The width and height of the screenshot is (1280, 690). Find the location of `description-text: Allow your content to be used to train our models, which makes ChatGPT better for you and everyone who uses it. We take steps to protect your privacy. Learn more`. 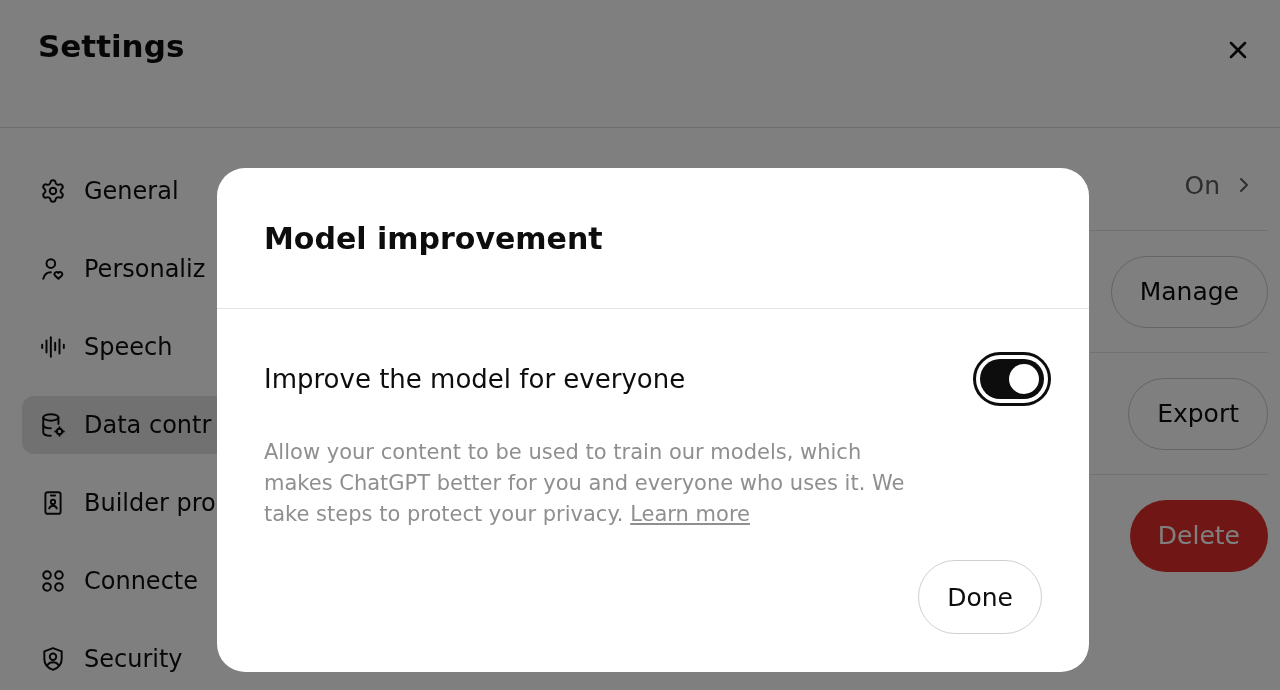

description-text: Allow your content to be used to train our models, which makes ChatGPT better for you and everyone who uses it. We take steps to protect your privacy. Learn more is located at coordinates (585, 483).